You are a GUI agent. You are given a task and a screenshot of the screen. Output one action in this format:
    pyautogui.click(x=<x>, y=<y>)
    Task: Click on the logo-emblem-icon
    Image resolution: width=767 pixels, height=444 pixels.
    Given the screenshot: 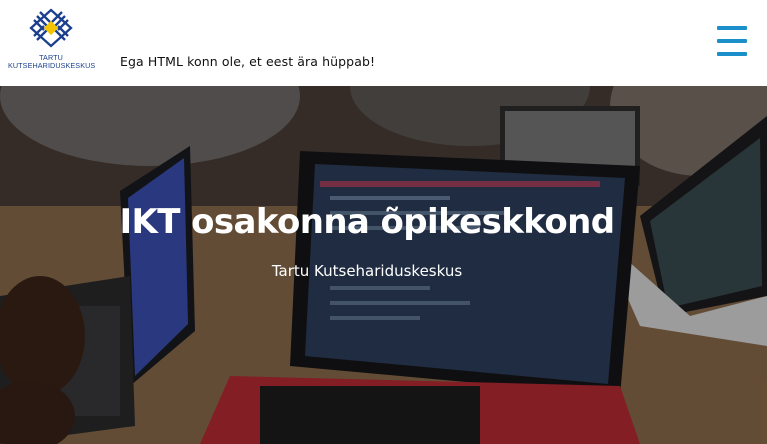 What is the action you would take?
    pyautogui.click(x=51, y=28)
    